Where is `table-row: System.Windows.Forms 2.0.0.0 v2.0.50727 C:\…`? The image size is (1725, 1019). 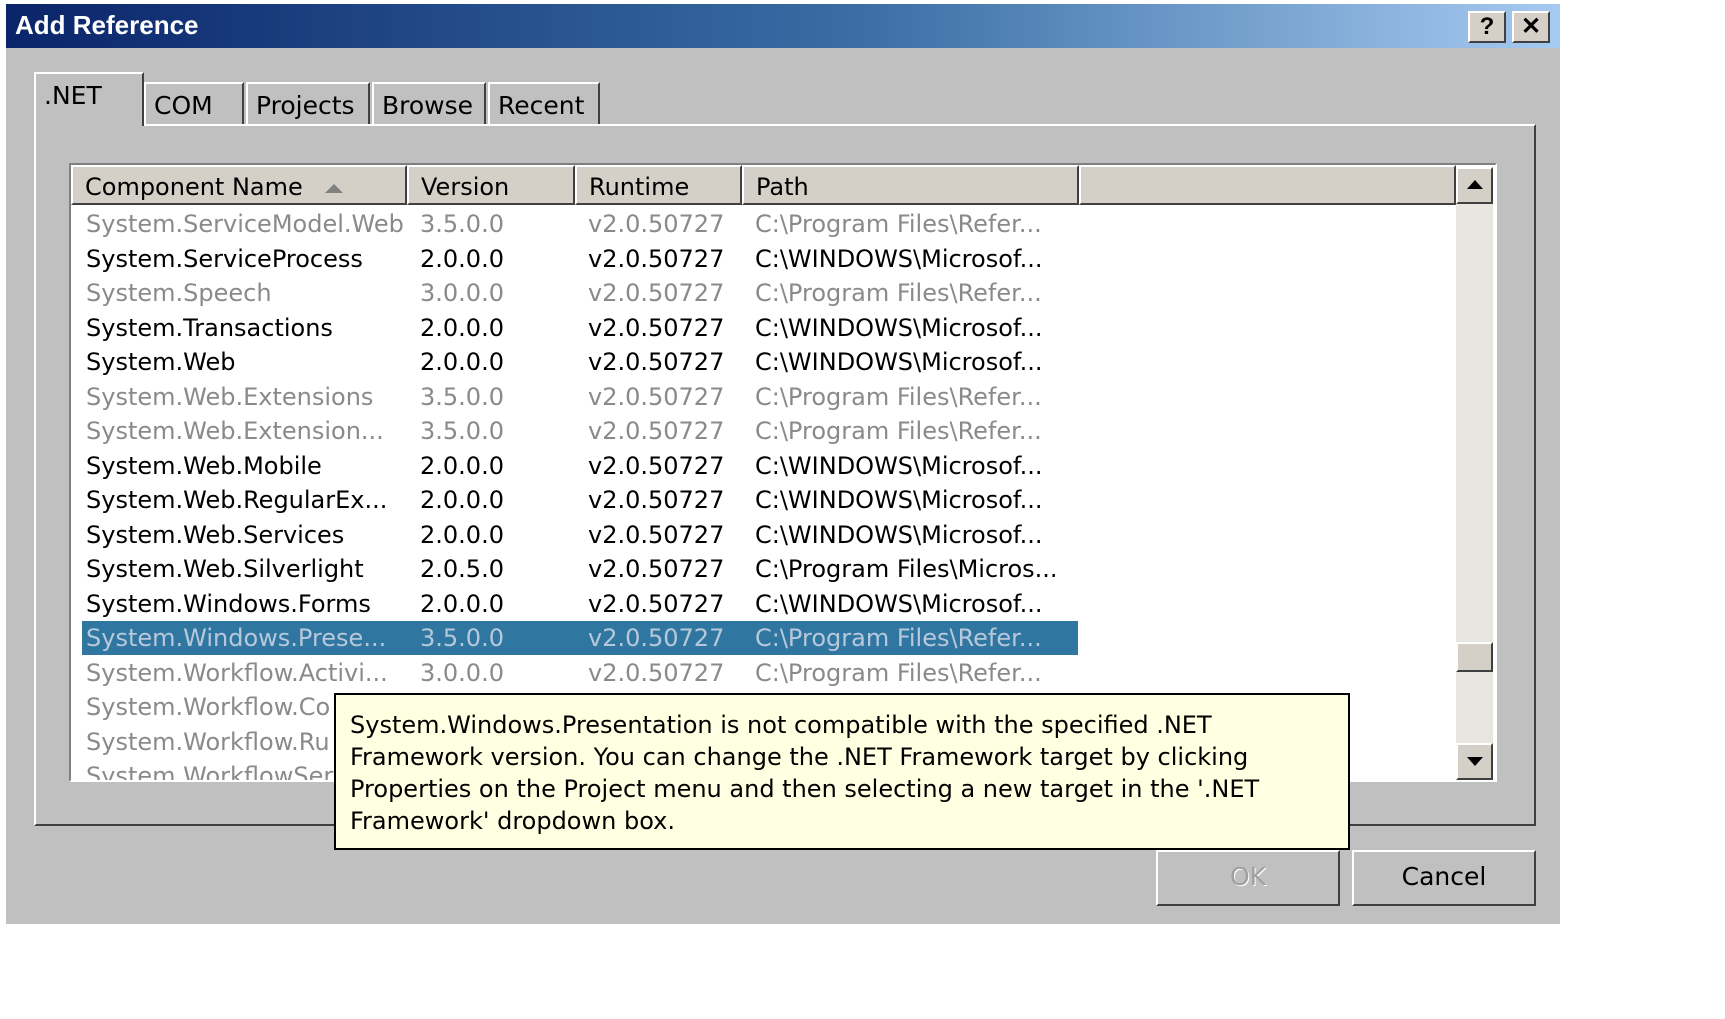
table-row: System.Windows.Forms 2.0.0.0 v2.0.50727 C:\… is located at coordinates (580, 604).